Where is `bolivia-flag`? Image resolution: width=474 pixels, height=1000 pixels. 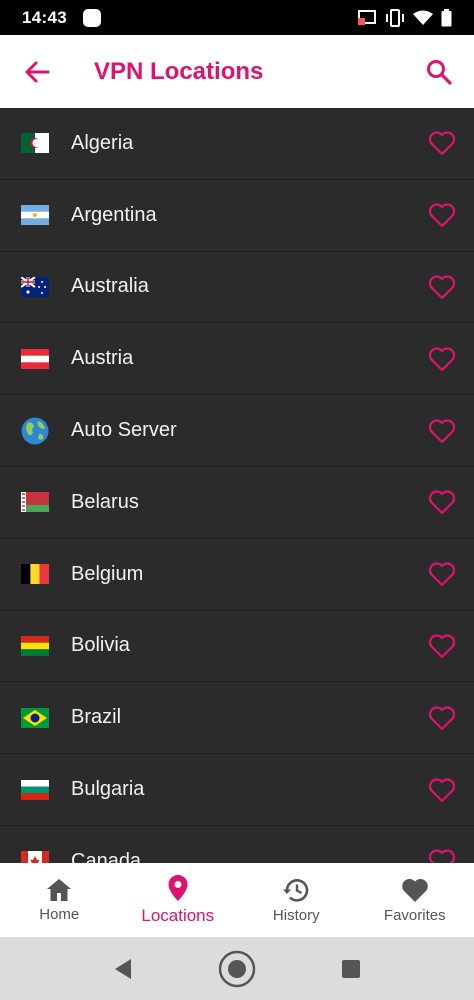 bolivia-flag is located at coordinates (35, 645).